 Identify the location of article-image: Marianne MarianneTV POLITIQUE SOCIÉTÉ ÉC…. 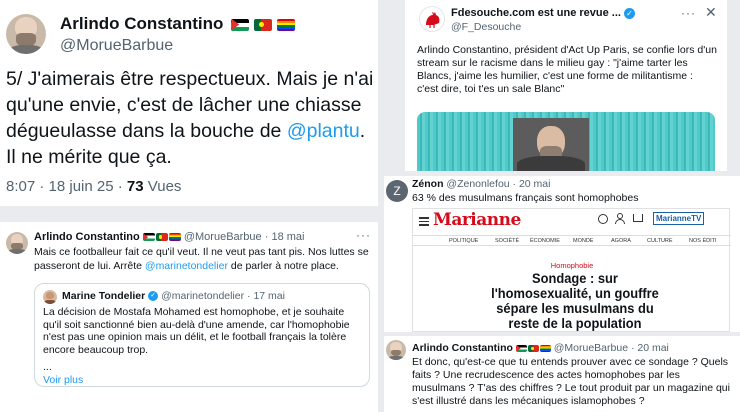
(571, 270).